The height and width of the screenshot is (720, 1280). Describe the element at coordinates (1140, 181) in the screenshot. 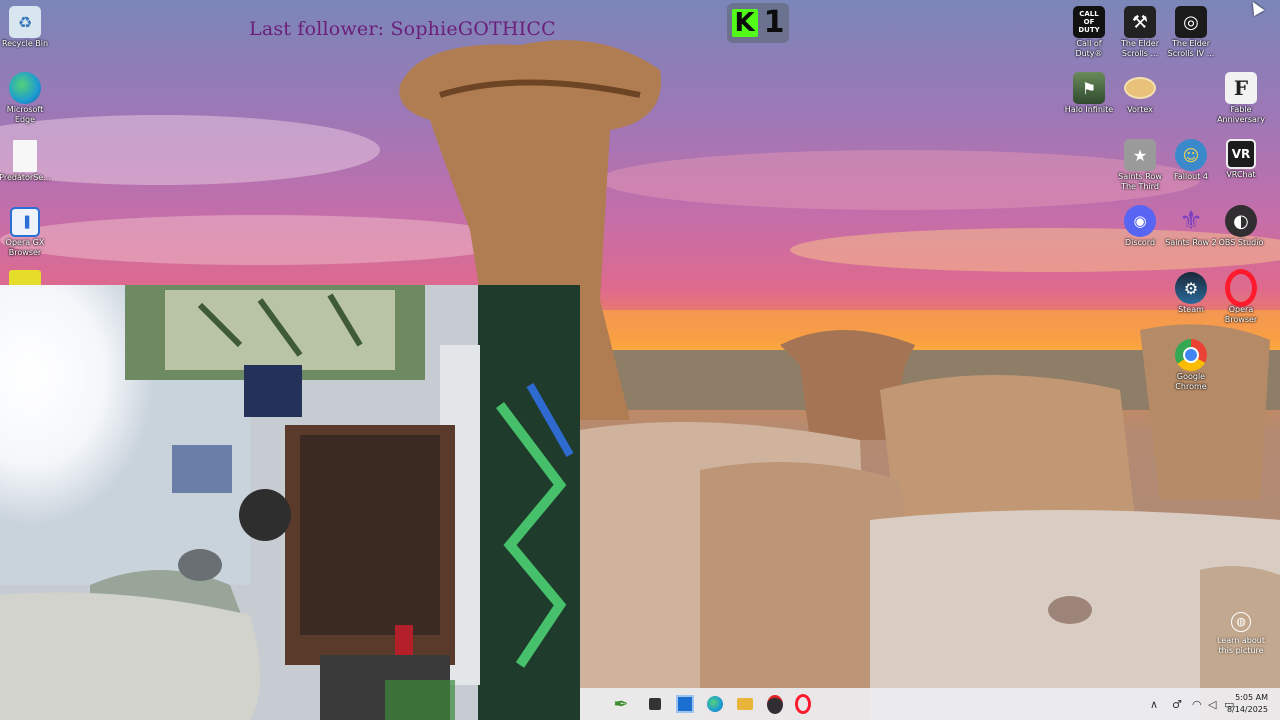

I see `desktop-icon-label: Saints Row The Third` at that location.